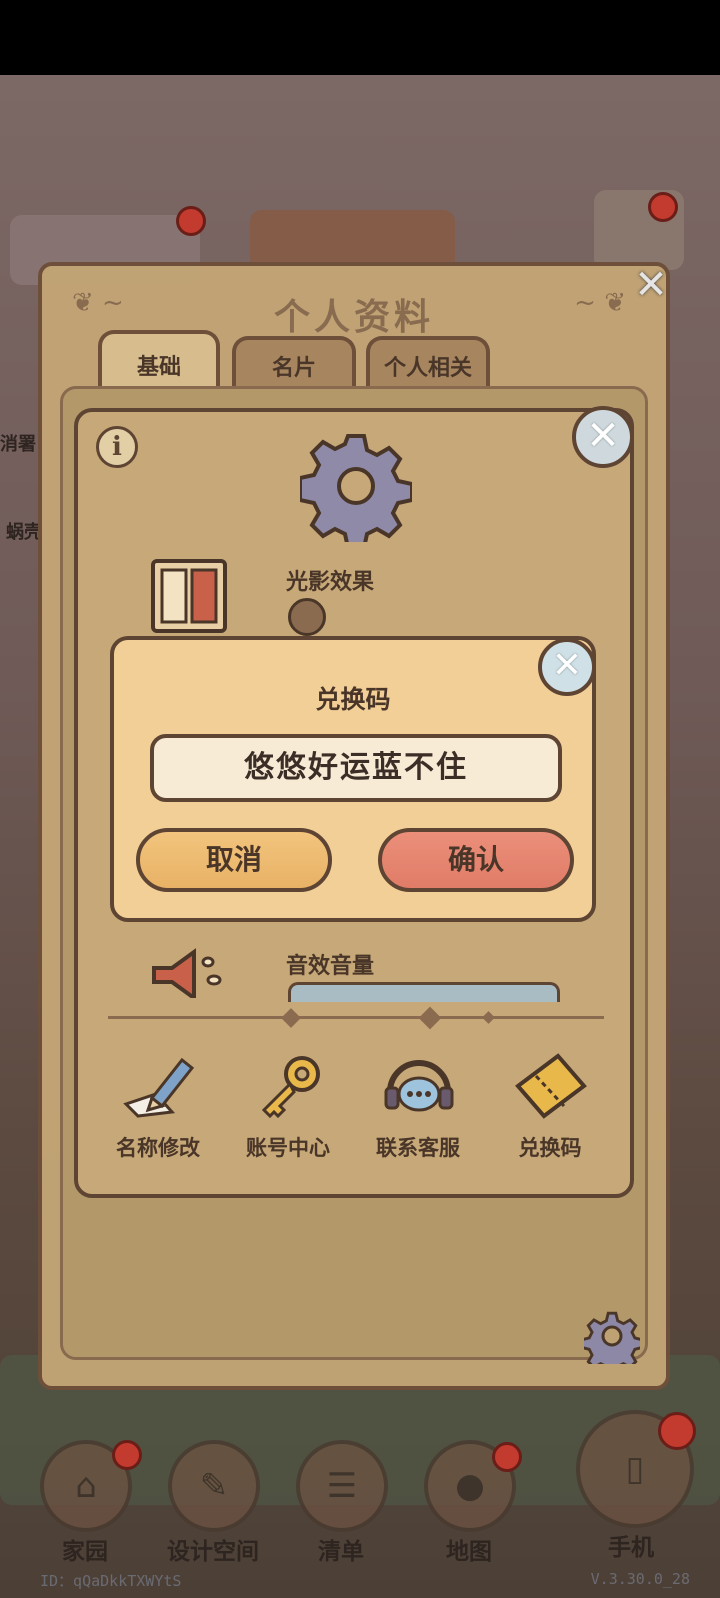  What do you see at coordinates (158, 1148) in the screenshot?
I see `action-label: 名称修改` at bounding box center [158, 1148].